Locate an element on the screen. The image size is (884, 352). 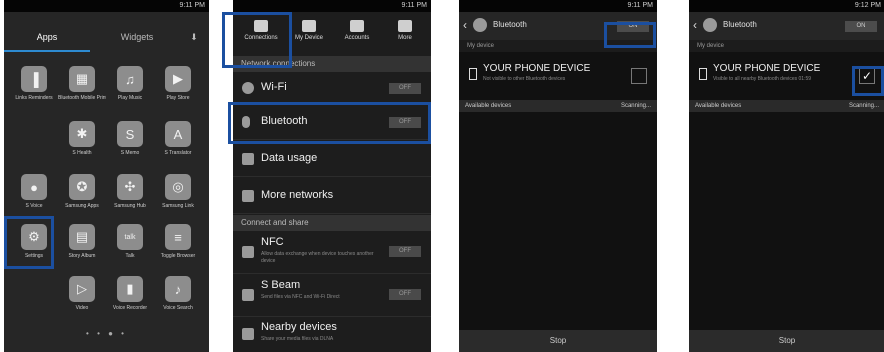
nfc-toggle: OFF is located at coordinates (405, 251).